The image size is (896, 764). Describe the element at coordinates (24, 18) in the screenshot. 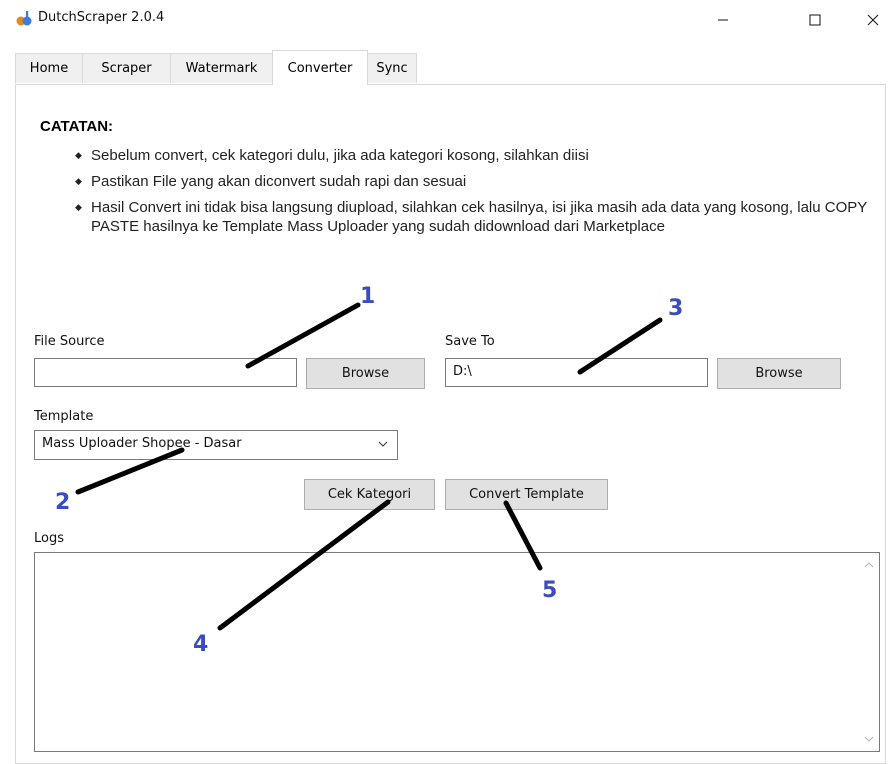

I see `app-logo-icon` at that location.